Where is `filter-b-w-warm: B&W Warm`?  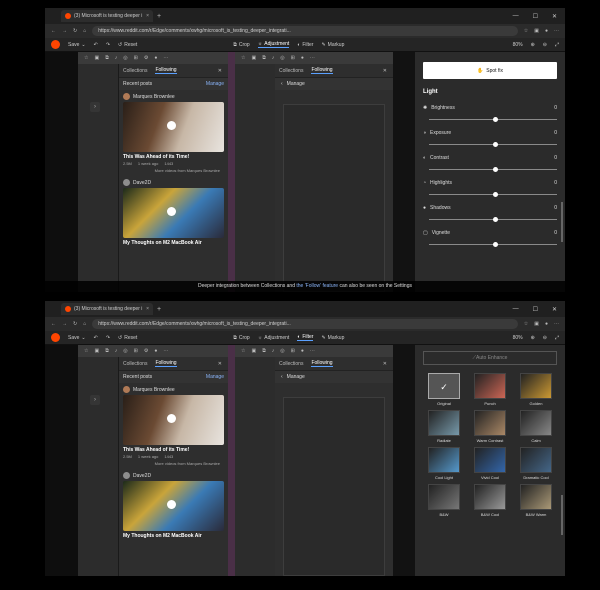 filter-b-w-warm: B&W Warm is located at coordinates (536, 500).